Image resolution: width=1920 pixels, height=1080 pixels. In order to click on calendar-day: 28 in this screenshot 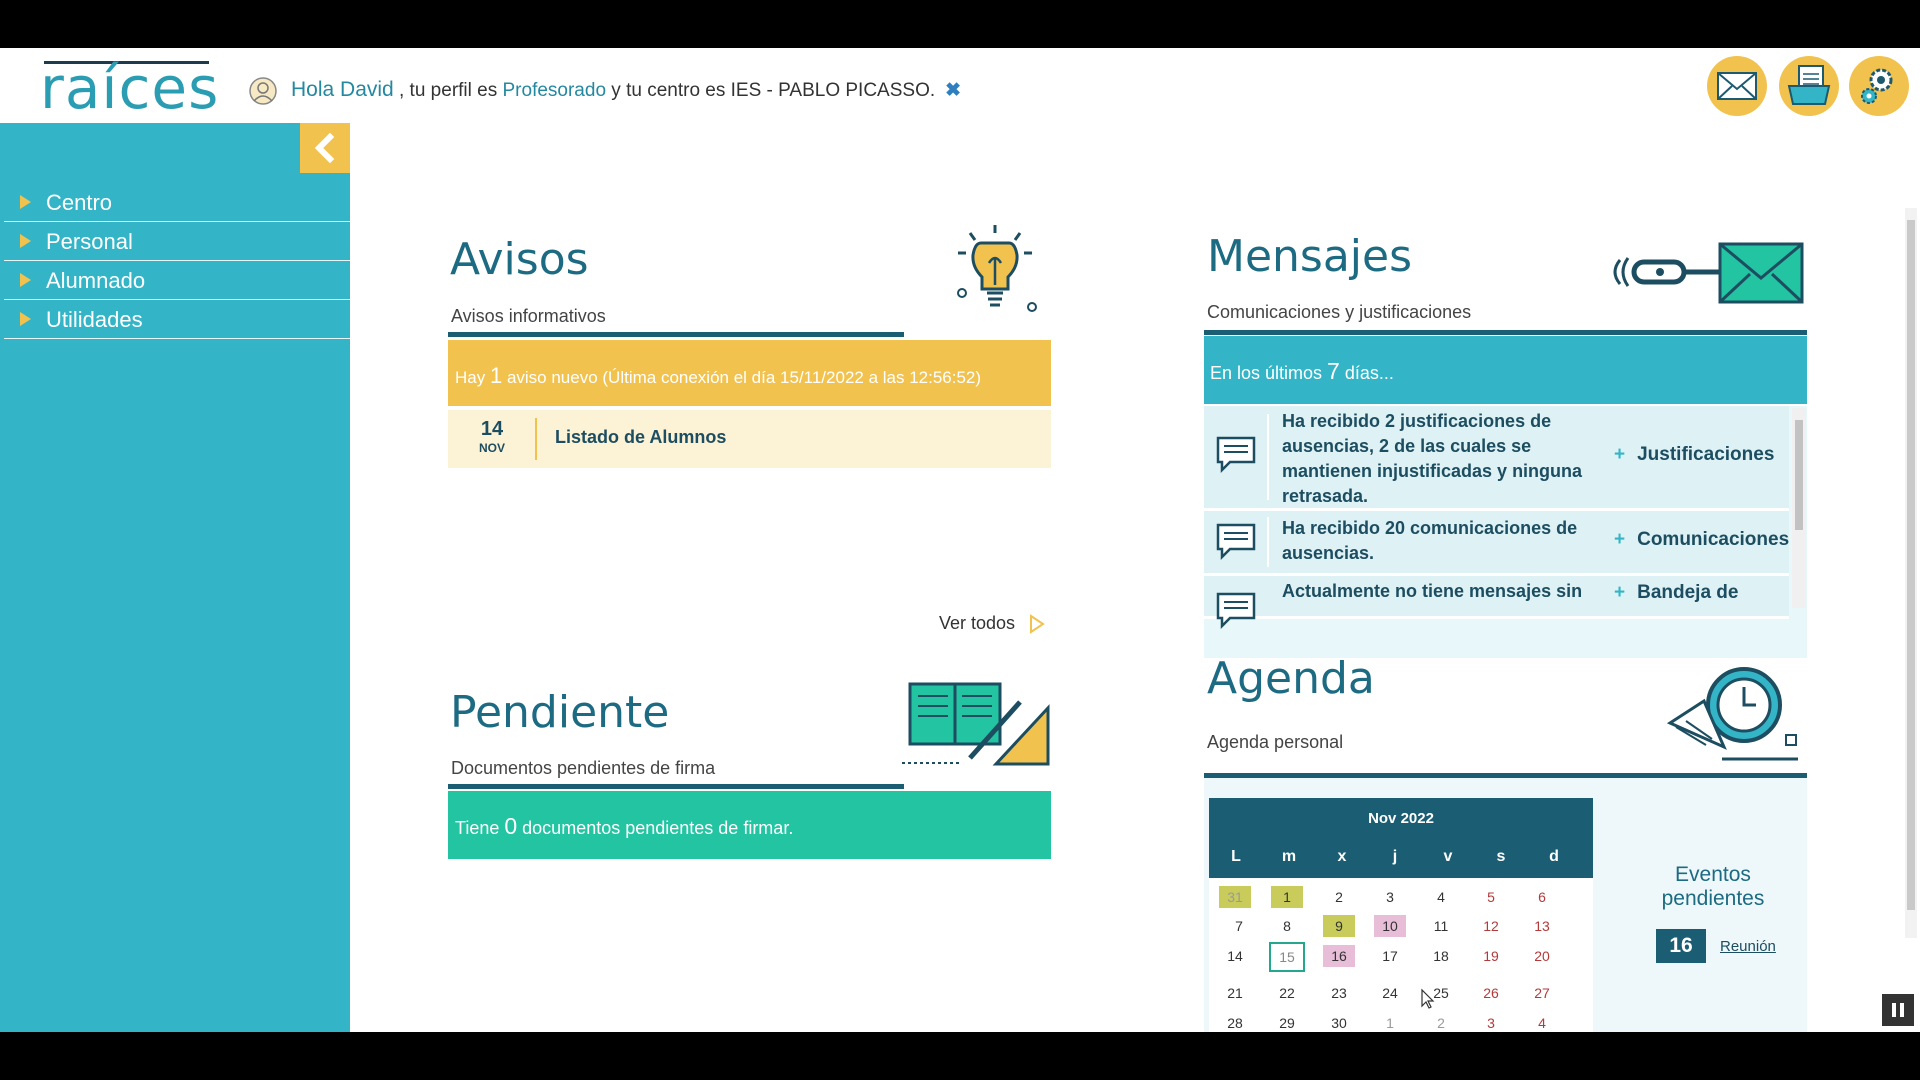, I will do `click(1235, 1022)`.